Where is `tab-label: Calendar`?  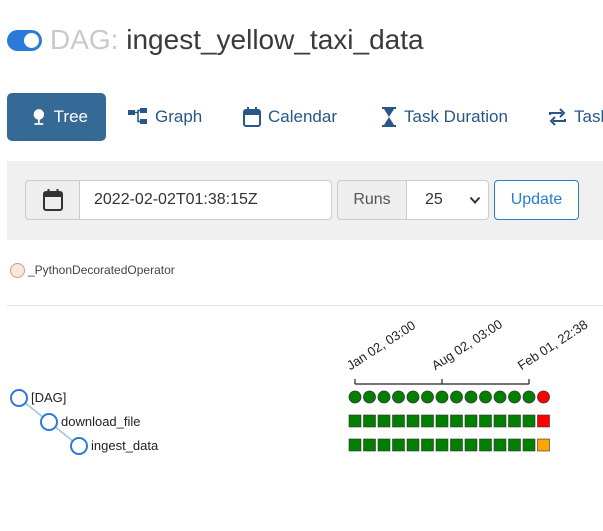 tab-label: Calendar is located at coordinates (302, 116).